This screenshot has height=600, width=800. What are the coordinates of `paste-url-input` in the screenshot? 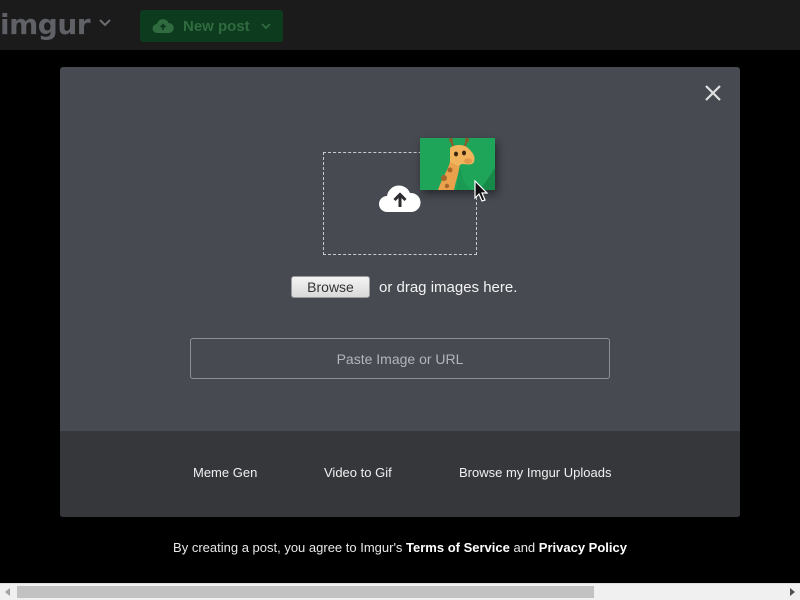 It's located at (400, 358).